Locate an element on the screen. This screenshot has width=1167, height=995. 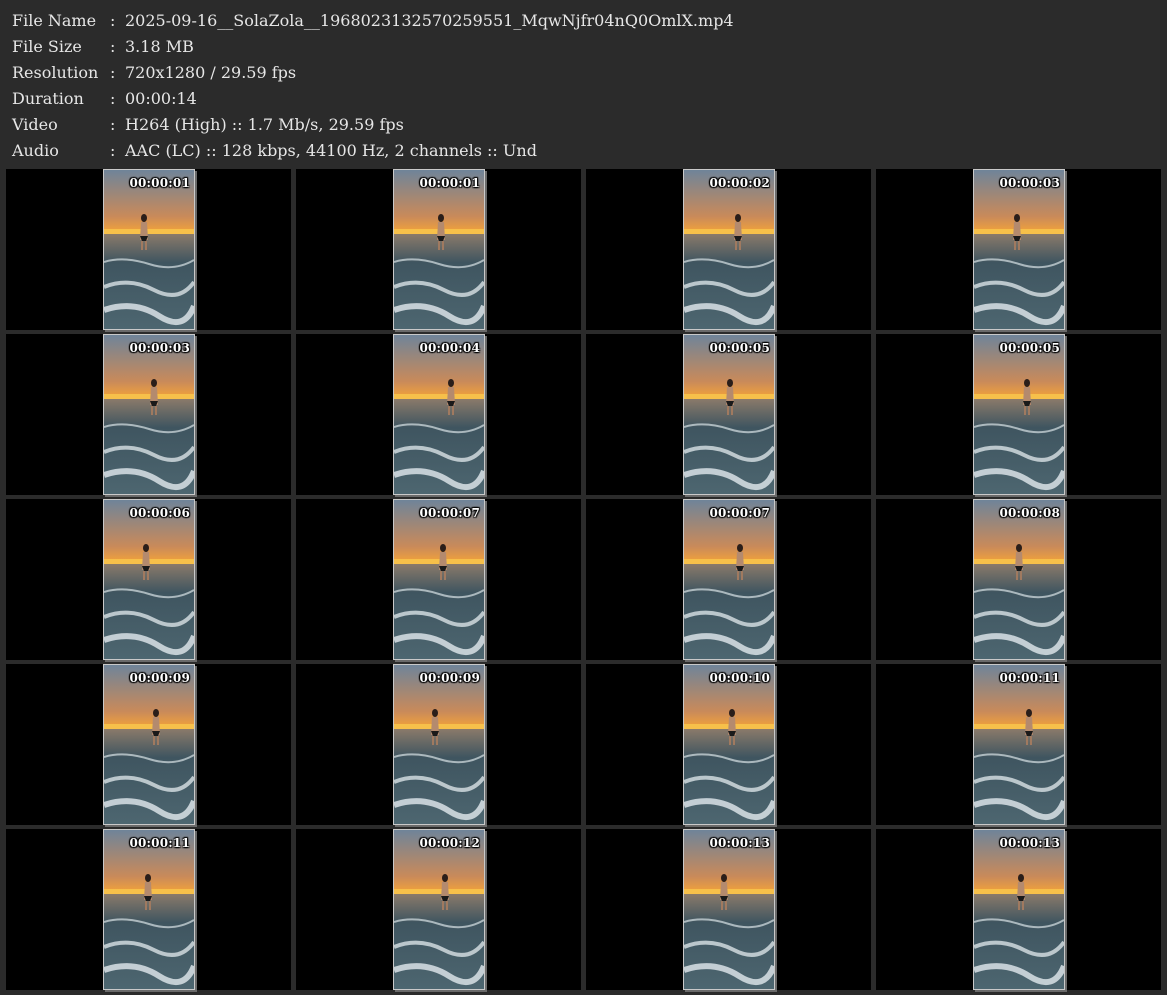
thumbnail-cell: 00:00:06 is located at coordinates (148, 579).